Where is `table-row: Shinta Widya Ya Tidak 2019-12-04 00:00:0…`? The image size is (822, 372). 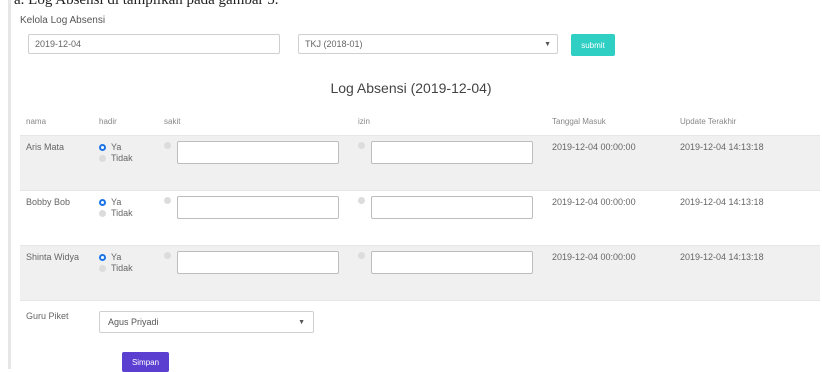 table-row: Shinta Widya Ya Tidak 2019-12-04 00:00:0… is located at coordinates (420, 273).